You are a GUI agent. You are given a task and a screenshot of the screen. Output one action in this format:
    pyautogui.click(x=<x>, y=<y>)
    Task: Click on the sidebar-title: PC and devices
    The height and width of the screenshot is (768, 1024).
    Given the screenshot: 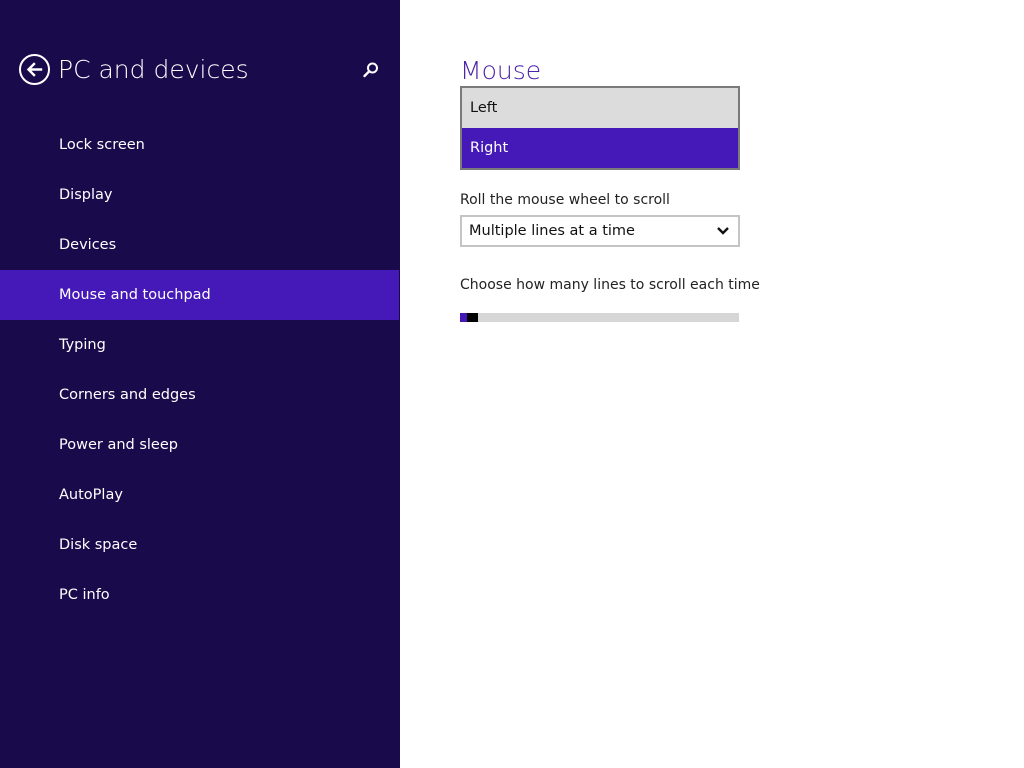 What is the action you would take?
    pyautogui.click(x=153, y=69)
    